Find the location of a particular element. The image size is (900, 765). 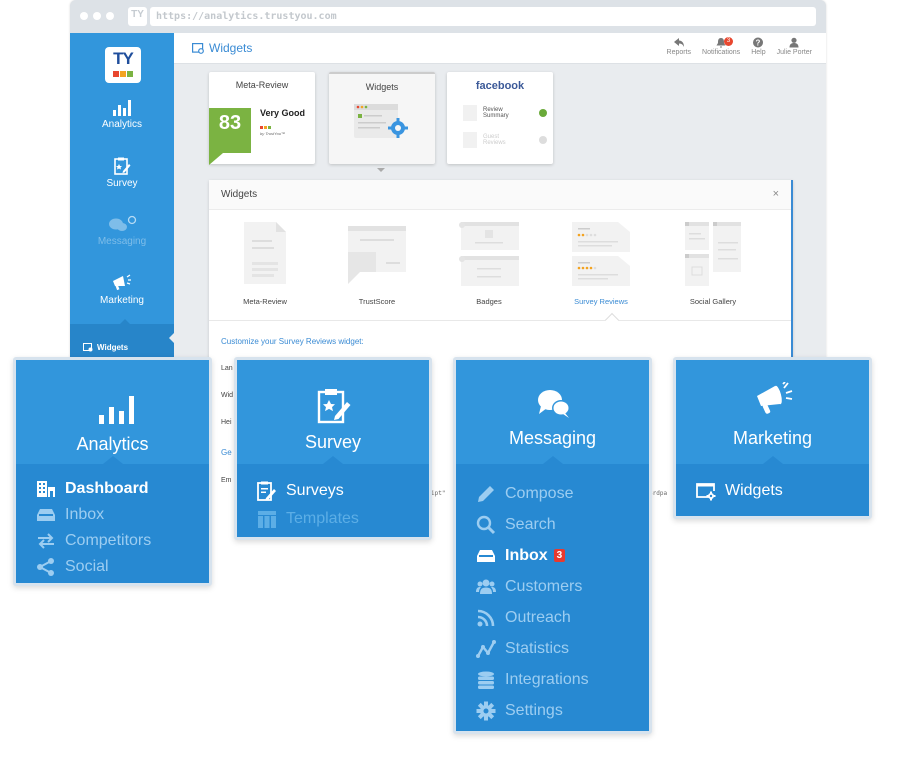

menu-item-label: Integrations is located at coordinates (547, 679).